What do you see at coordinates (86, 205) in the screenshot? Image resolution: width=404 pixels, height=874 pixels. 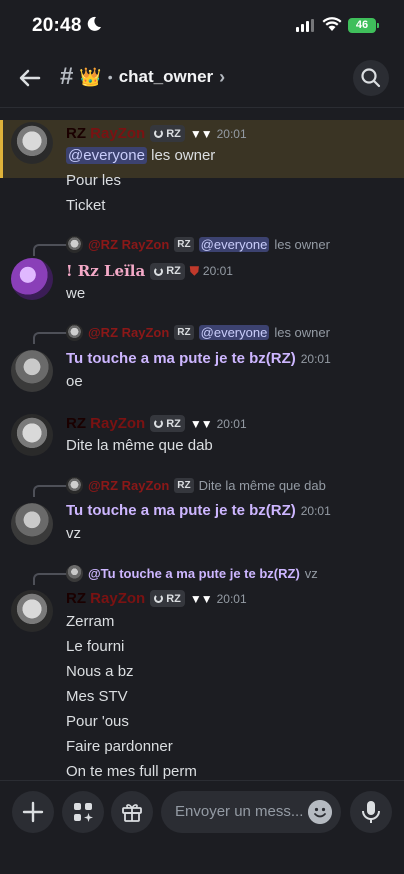 I see `message-text: Ticket` at bounding box center [86, 205].